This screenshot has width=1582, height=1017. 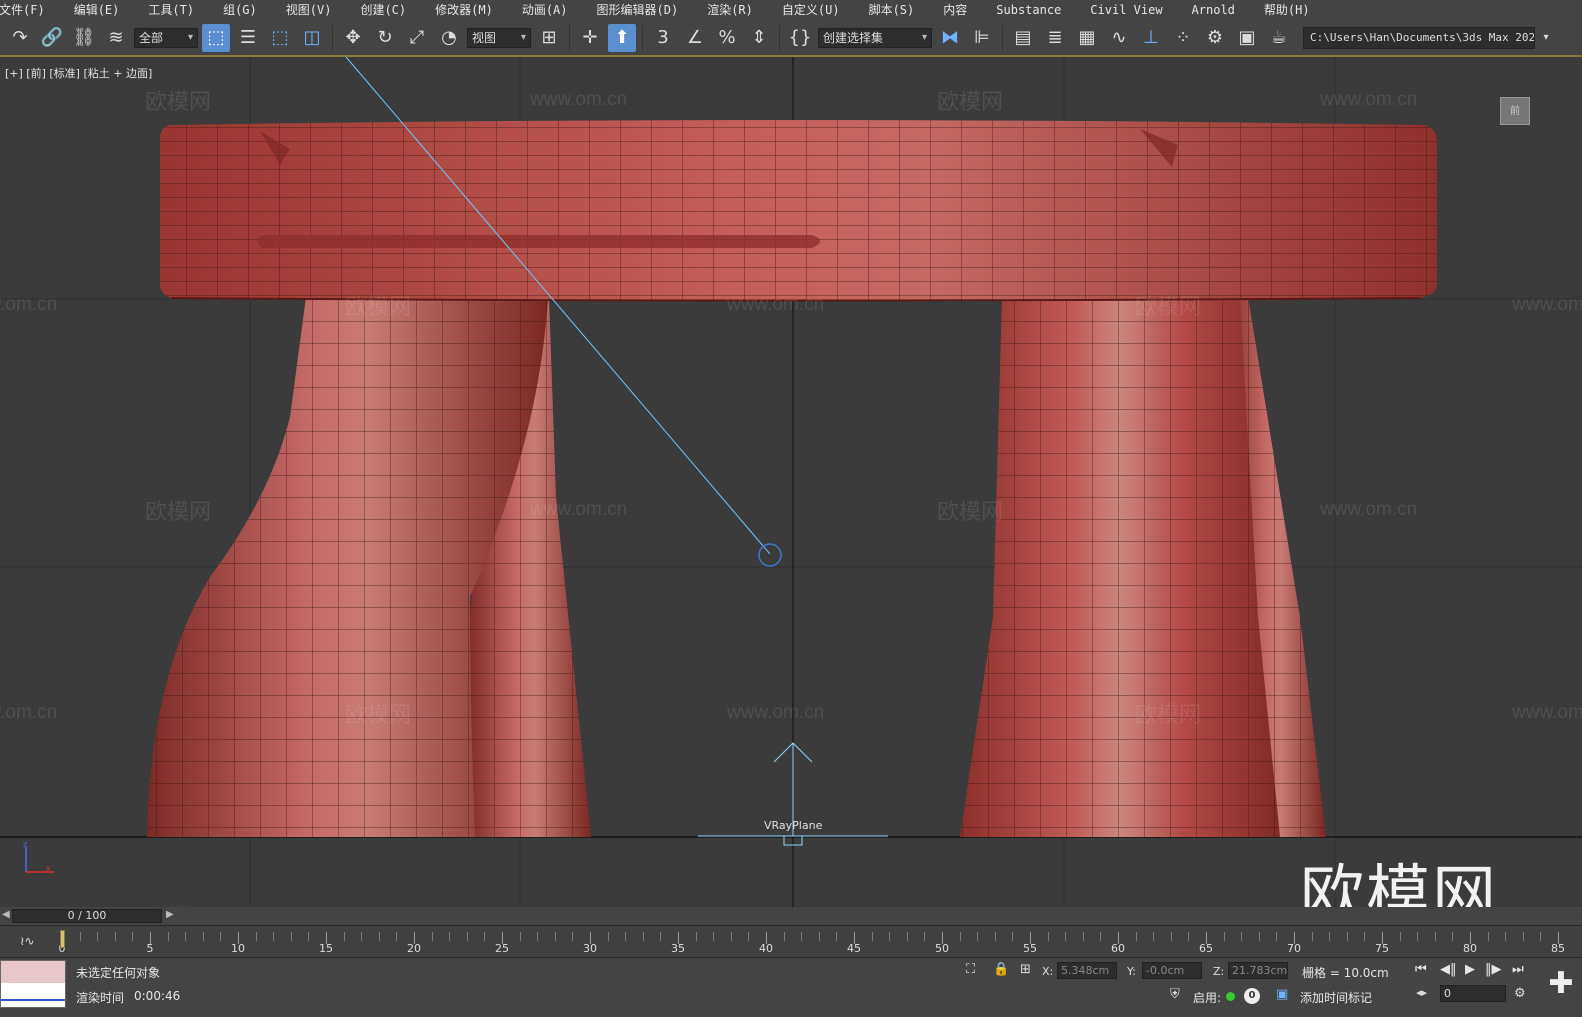 What do you see at coordinates (240, 10) in the screenshot?
I see `menu-group: 组(G)` at bounding box center [240, 10].